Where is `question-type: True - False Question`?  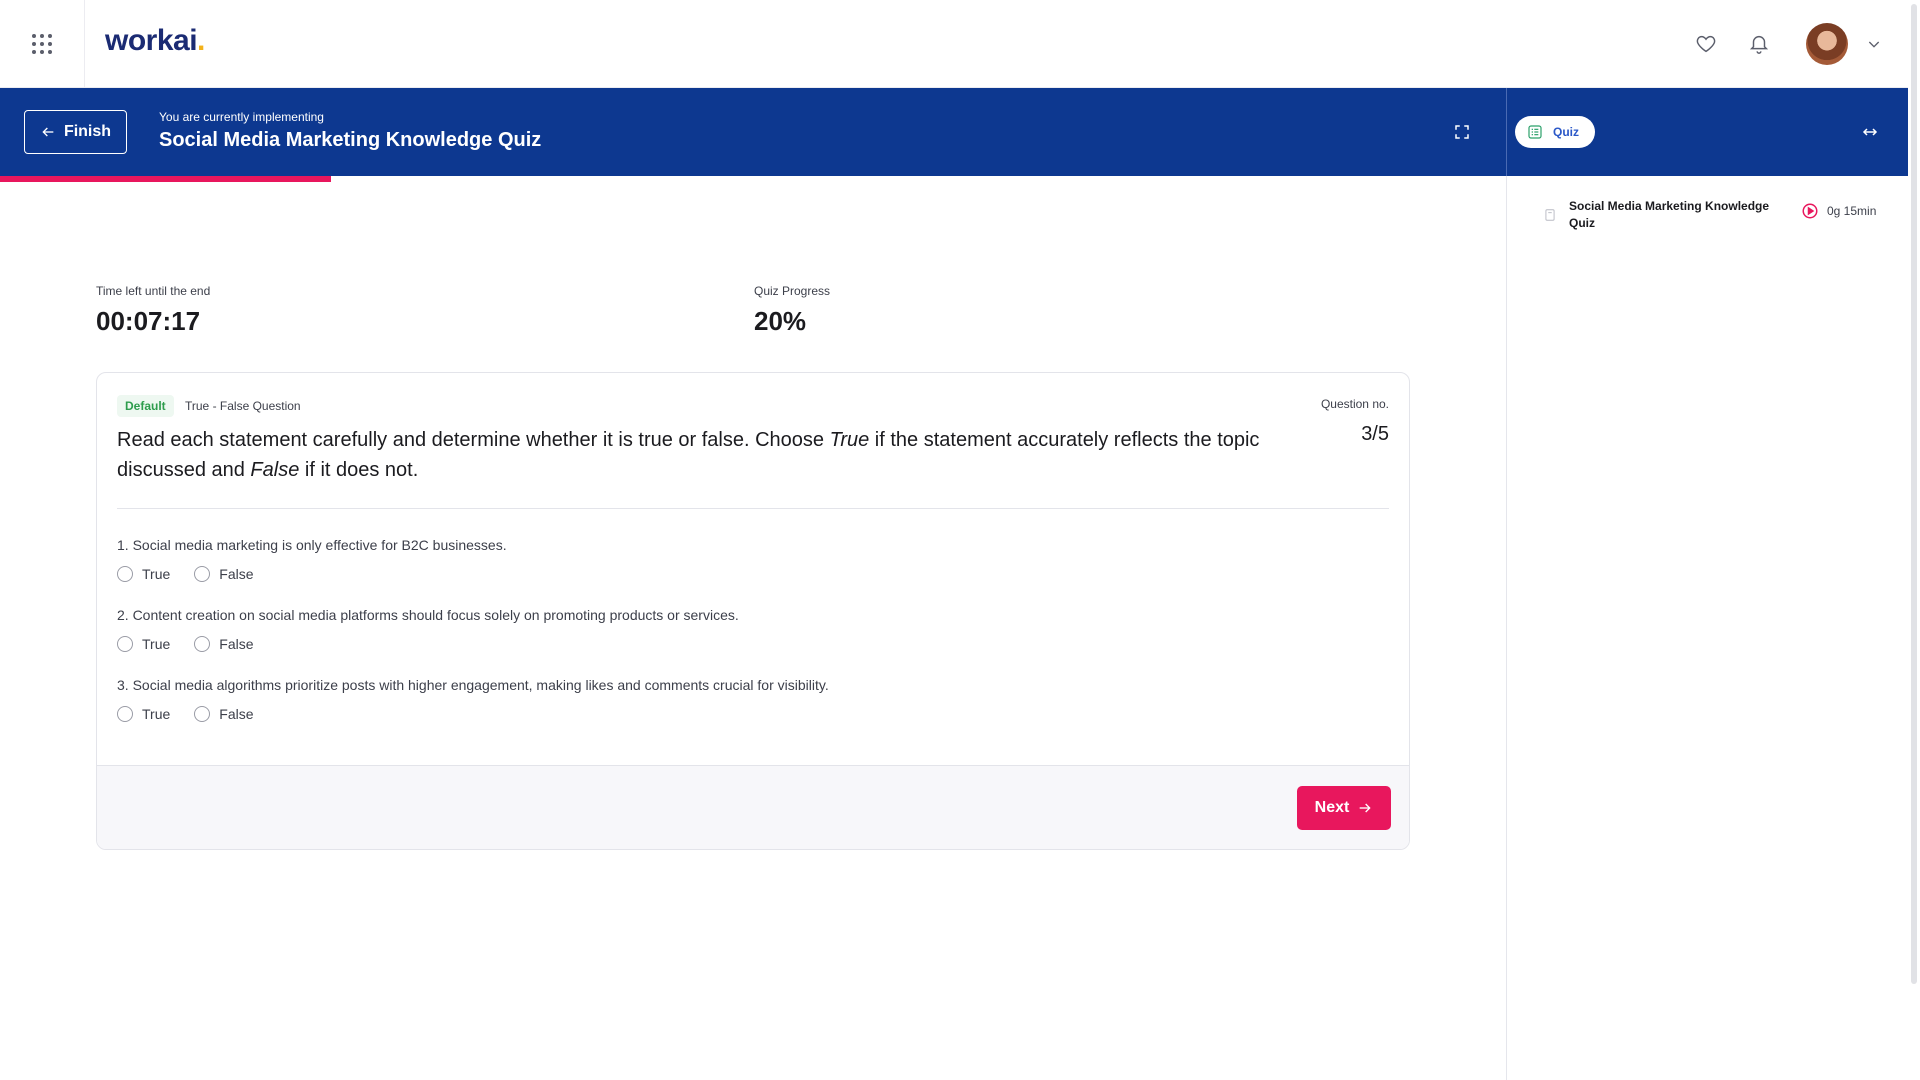
question-type: True - False Question is located at coordinates (243, 406).